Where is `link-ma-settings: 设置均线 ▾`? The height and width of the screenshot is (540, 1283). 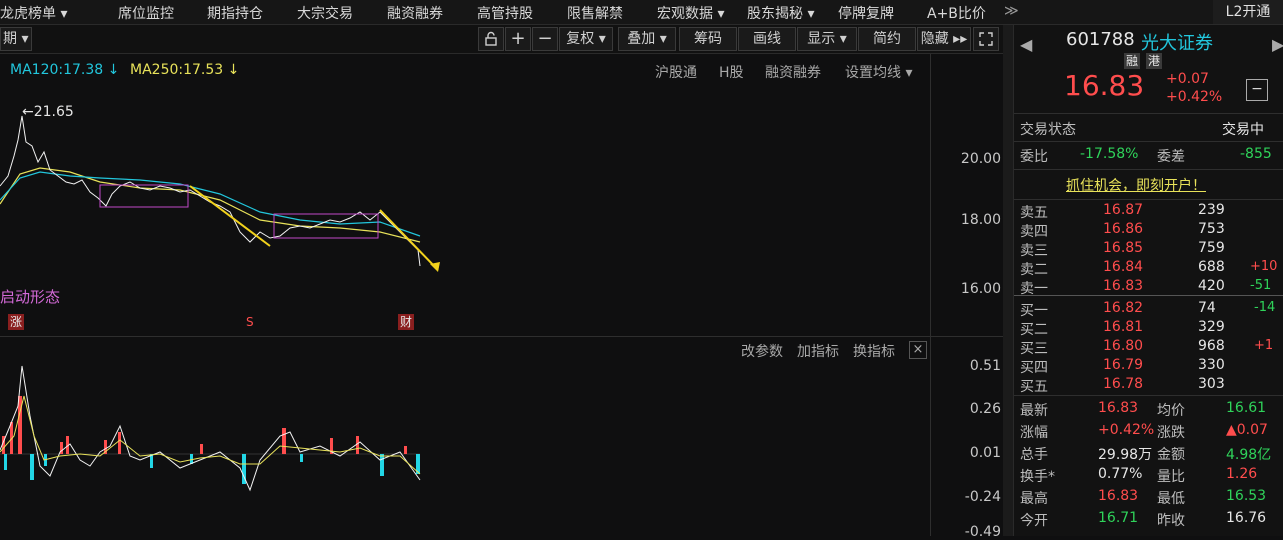 link-ma-settings: 设置均线 ▾ is located at coordinates (878, 72).